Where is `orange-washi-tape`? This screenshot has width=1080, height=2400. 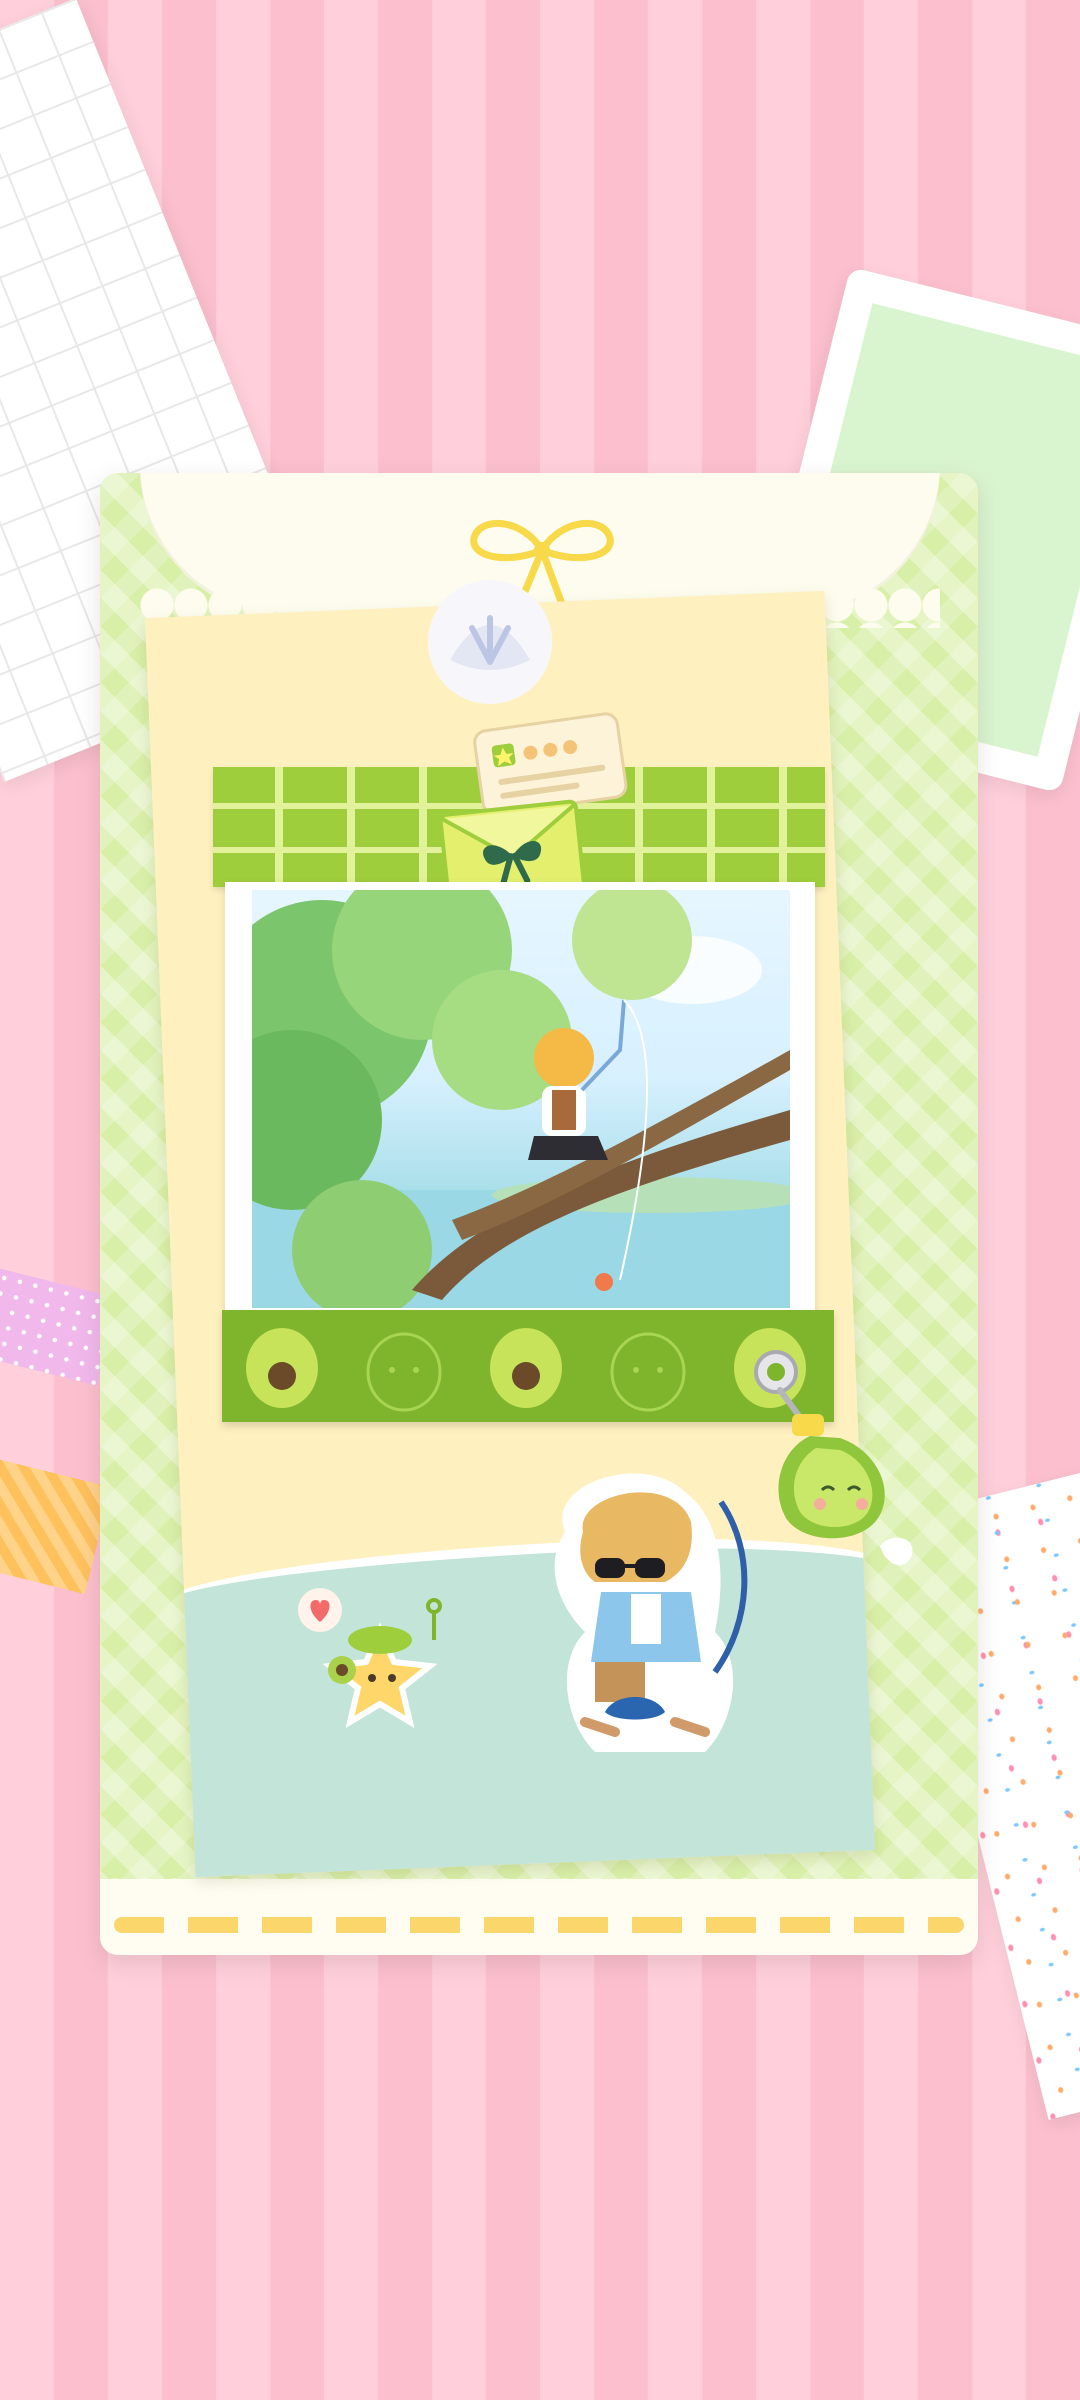 orange-washi-tape is located at coordinates (56, 1525).